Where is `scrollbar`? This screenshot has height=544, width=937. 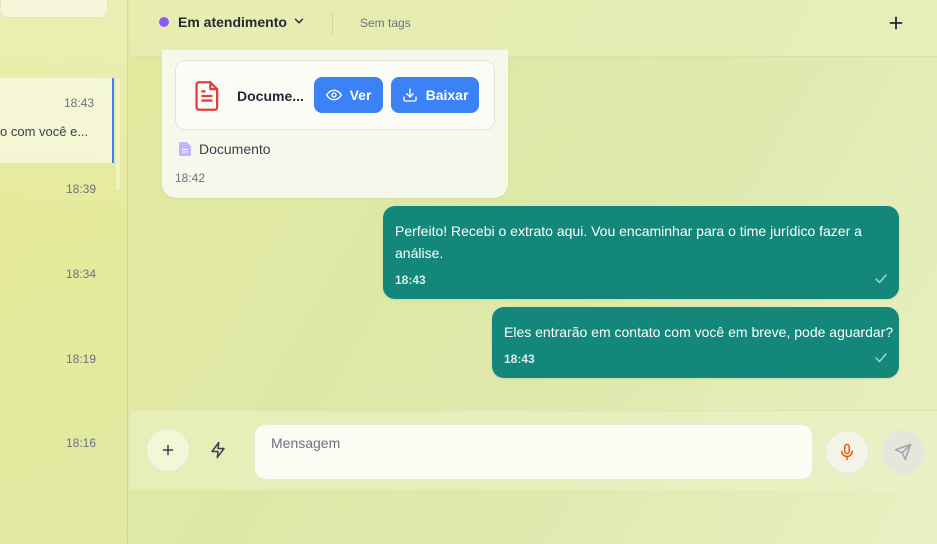 scrollbar is located at coordinates (118, 134).